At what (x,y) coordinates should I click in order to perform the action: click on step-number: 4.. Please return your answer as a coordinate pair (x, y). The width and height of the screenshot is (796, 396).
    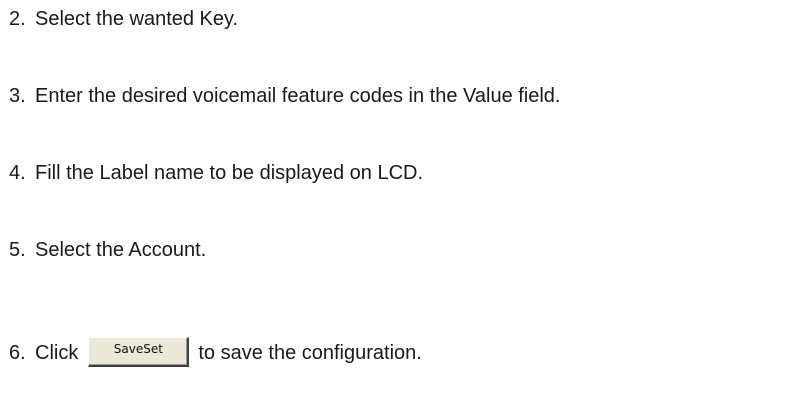
    Looking at the image, I should click on (17, 173).